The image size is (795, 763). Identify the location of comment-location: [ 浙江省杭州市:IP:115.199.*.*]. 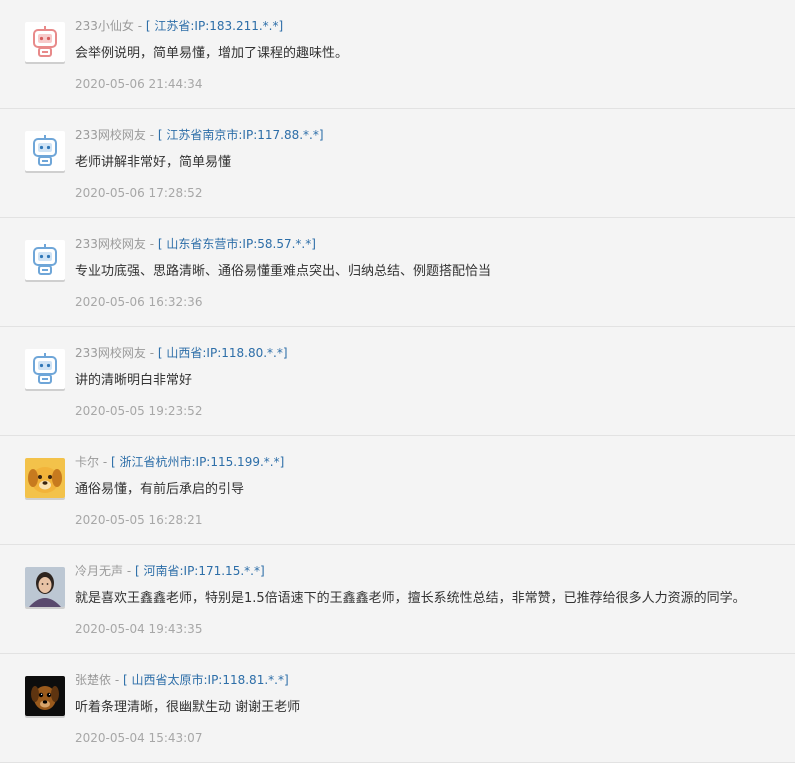
(197, 462).